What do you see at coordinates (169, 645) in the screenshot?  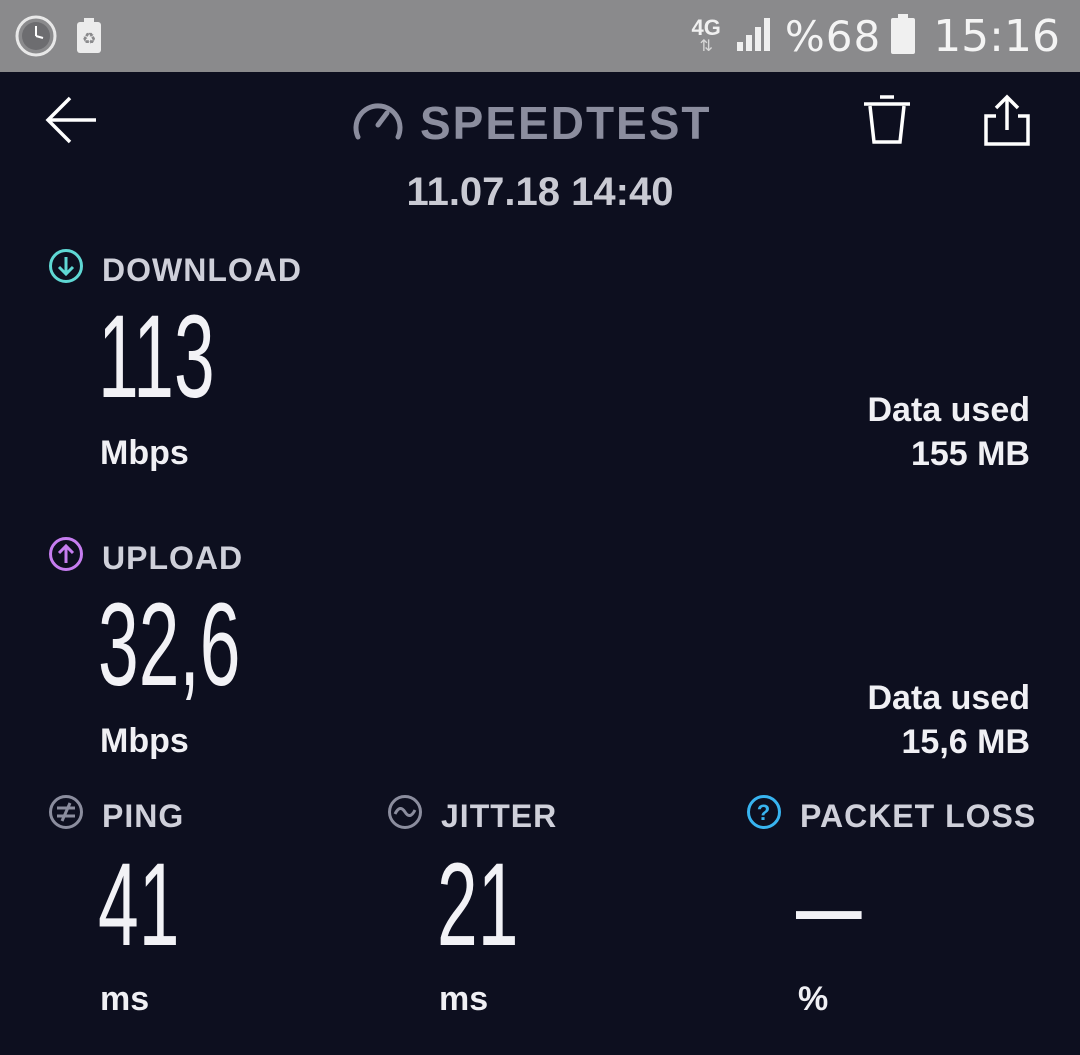 I see `upload-value: 32,6` at bounding box center [169, 645].